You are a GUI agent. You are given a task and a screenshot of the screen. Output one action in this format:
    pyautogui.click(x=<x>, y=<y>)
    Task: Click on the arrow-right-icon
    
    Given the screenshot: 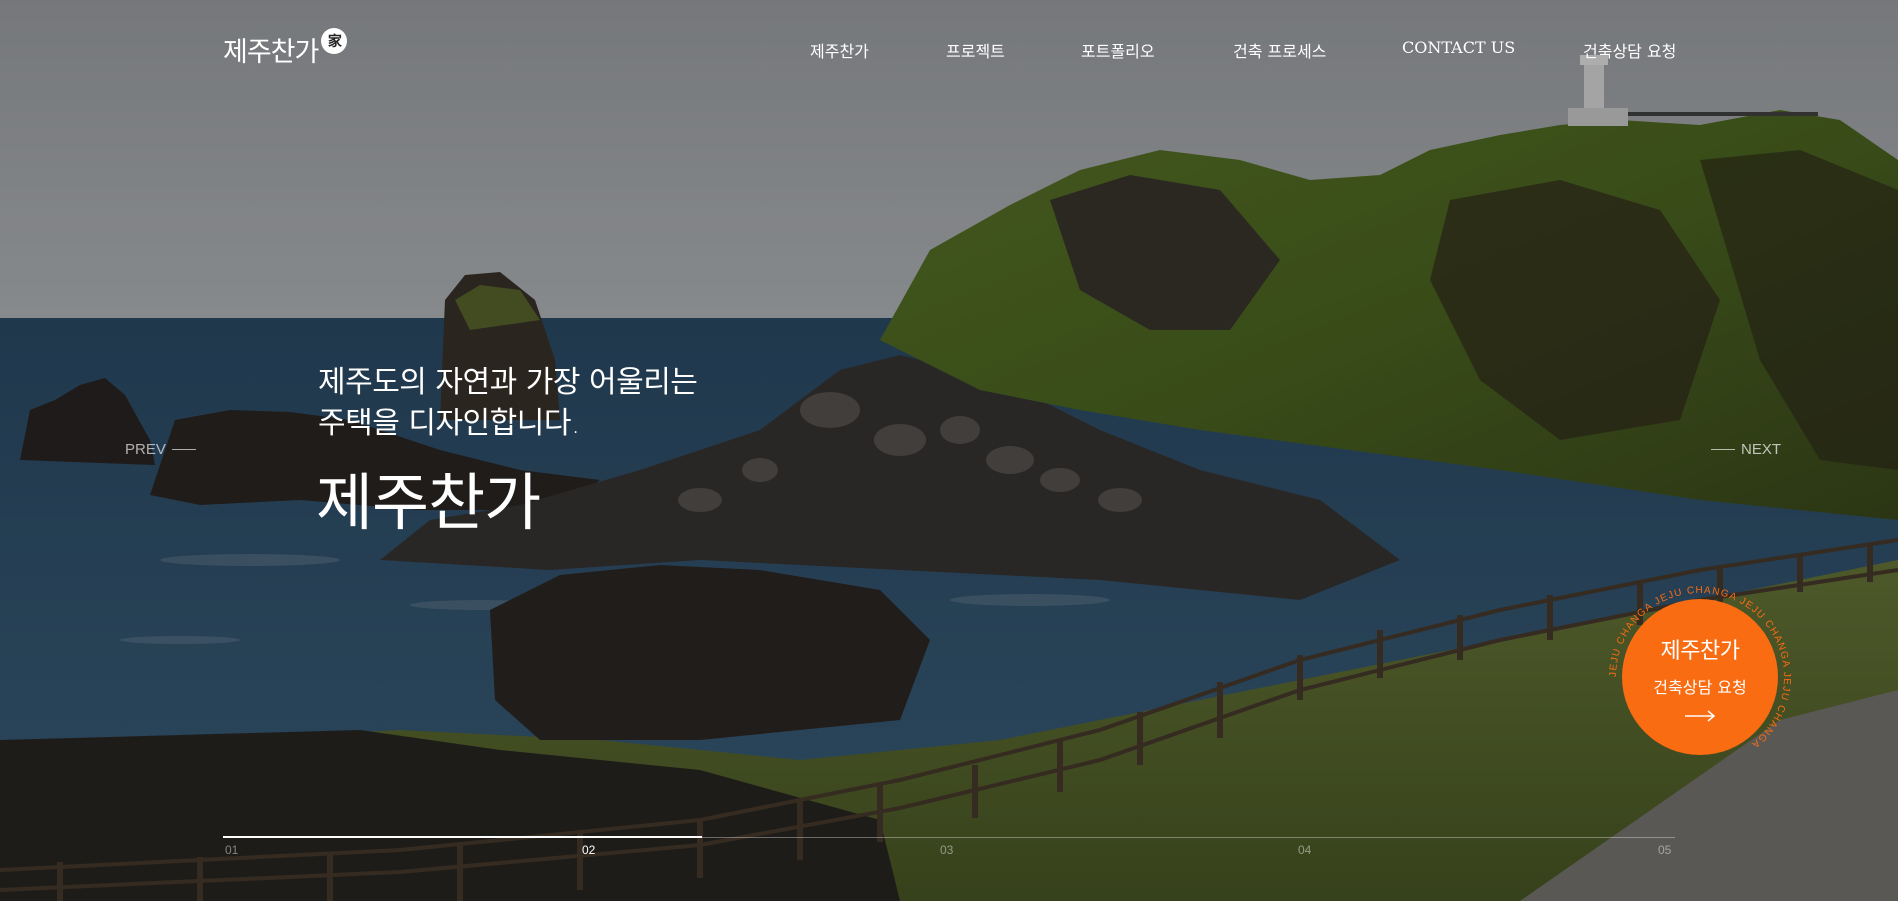 What is the action you would take?
    pyautogui.click(x=1700, y=715)
    